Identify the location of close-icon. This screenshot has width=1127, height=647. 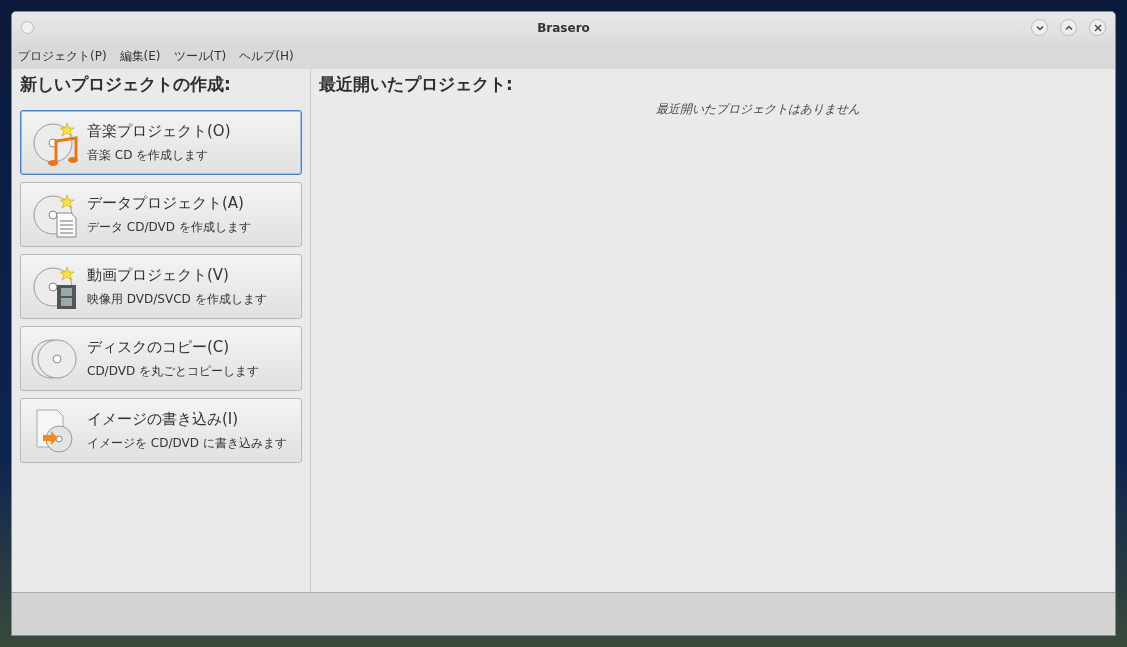
(1097, 27).